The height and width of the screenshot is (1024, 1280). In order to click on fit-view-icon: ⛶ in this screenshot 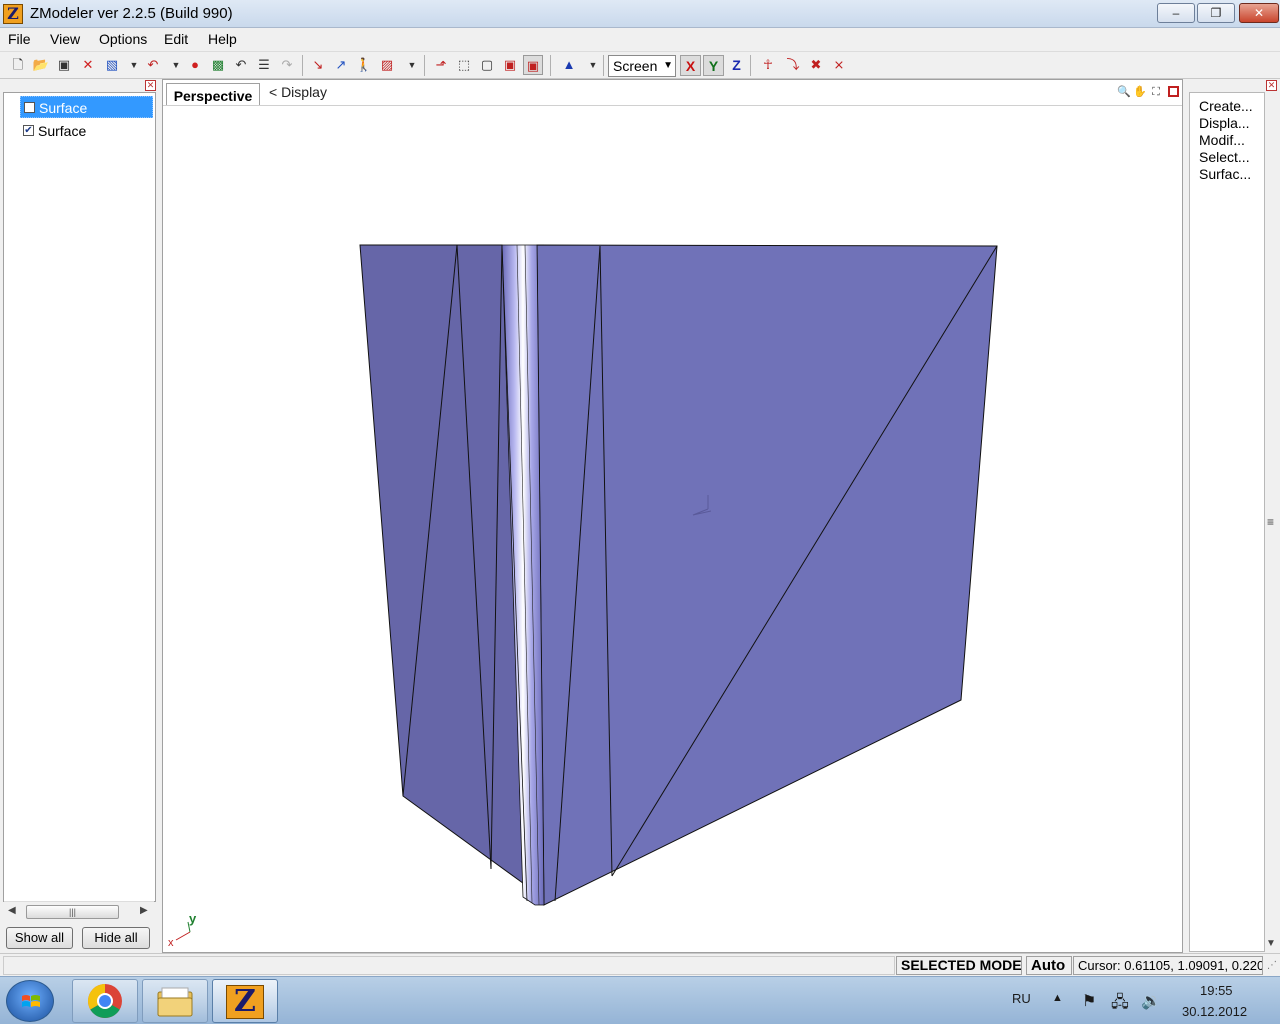, I will do `click(1156, 92)`.